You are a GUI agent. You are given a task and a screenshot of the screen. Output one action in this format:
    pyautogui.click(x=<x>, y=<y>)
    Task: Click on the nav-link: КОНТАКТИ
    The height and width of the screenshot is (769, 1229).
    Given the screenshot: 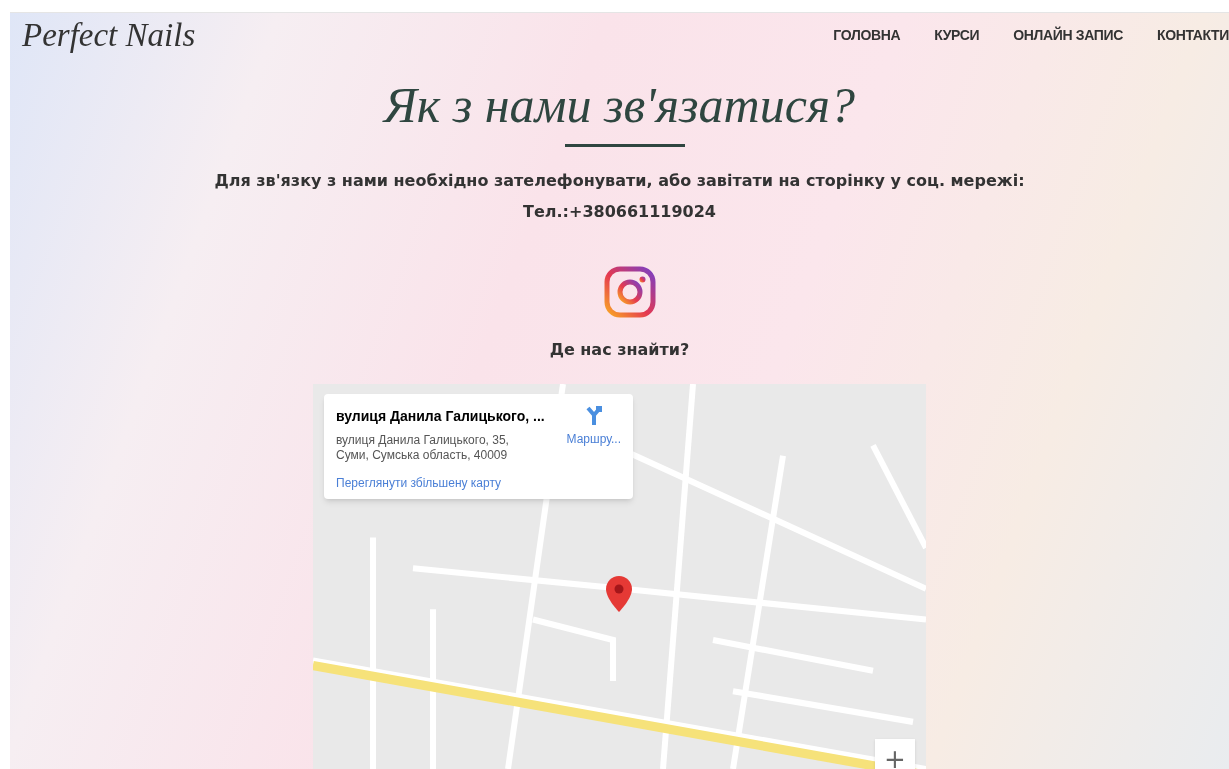 What is the action you would take?
    pyautogui.click(x=1192, y=35)
    